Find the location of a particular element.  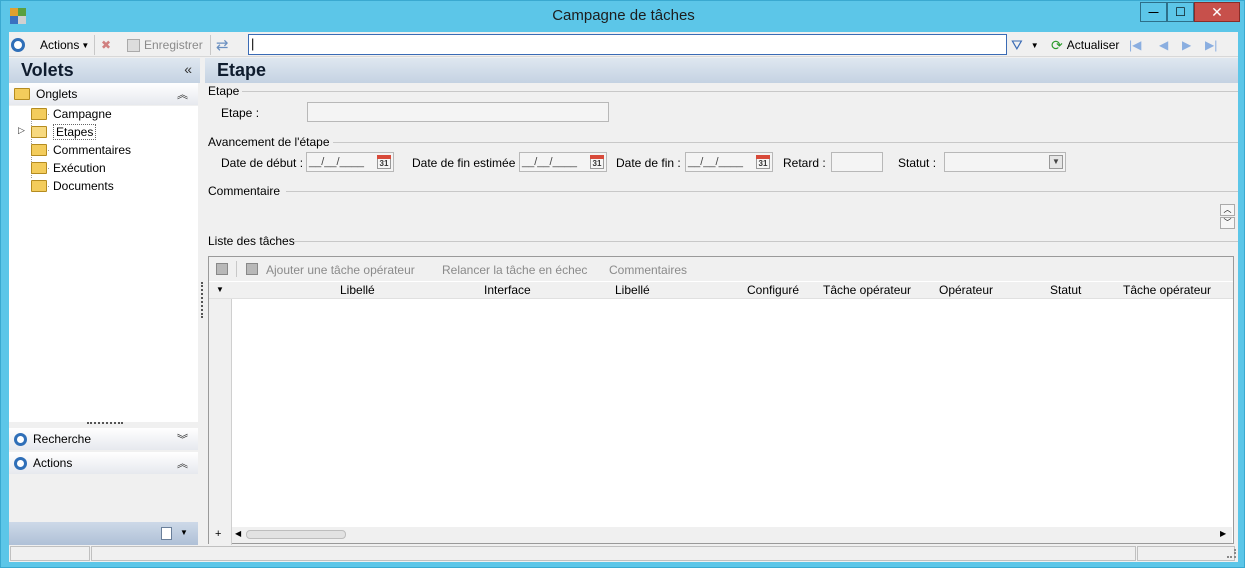

collapse-up-icon: ︽ is located at coordinates (182, 464).